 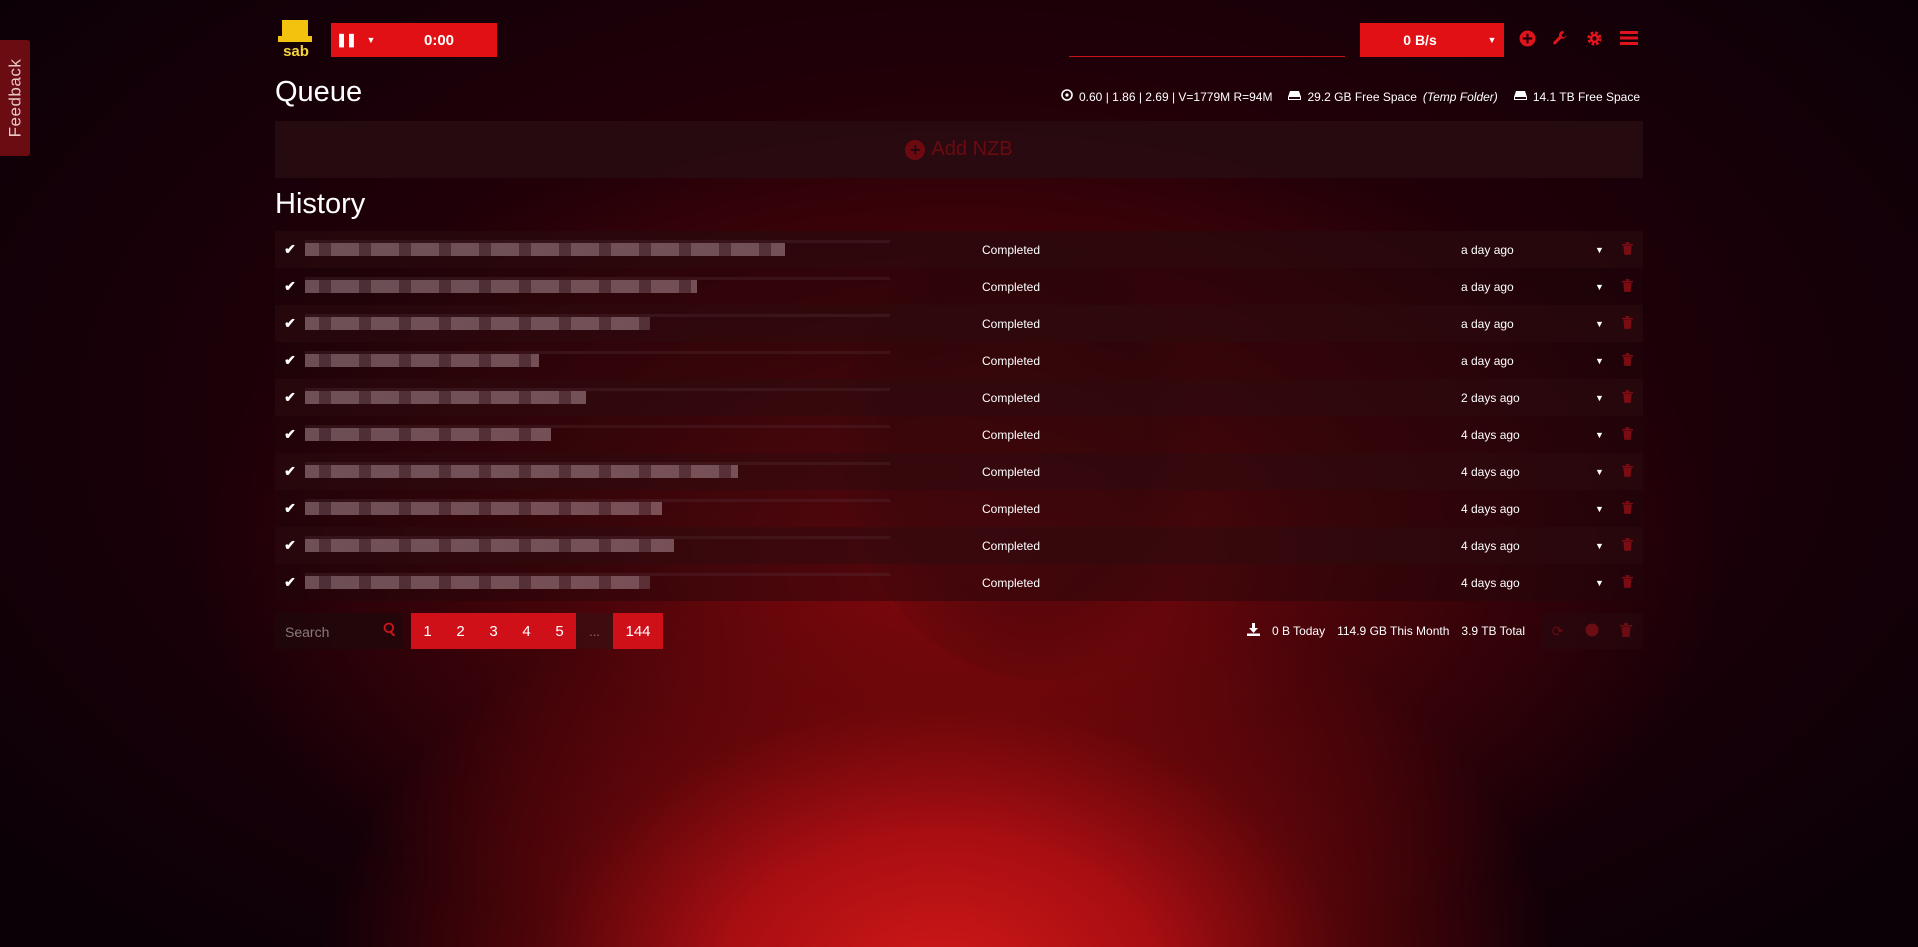 I want to click on pause-control: ❚❚ ▼ 0:00, so click(x=414, y=40).